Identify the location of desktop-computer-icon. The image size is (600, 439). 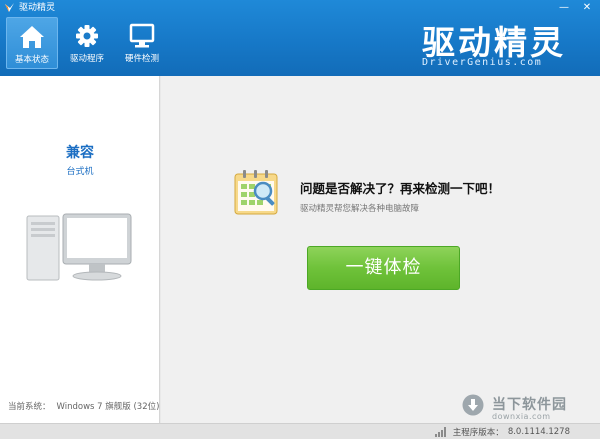
(79, 247).